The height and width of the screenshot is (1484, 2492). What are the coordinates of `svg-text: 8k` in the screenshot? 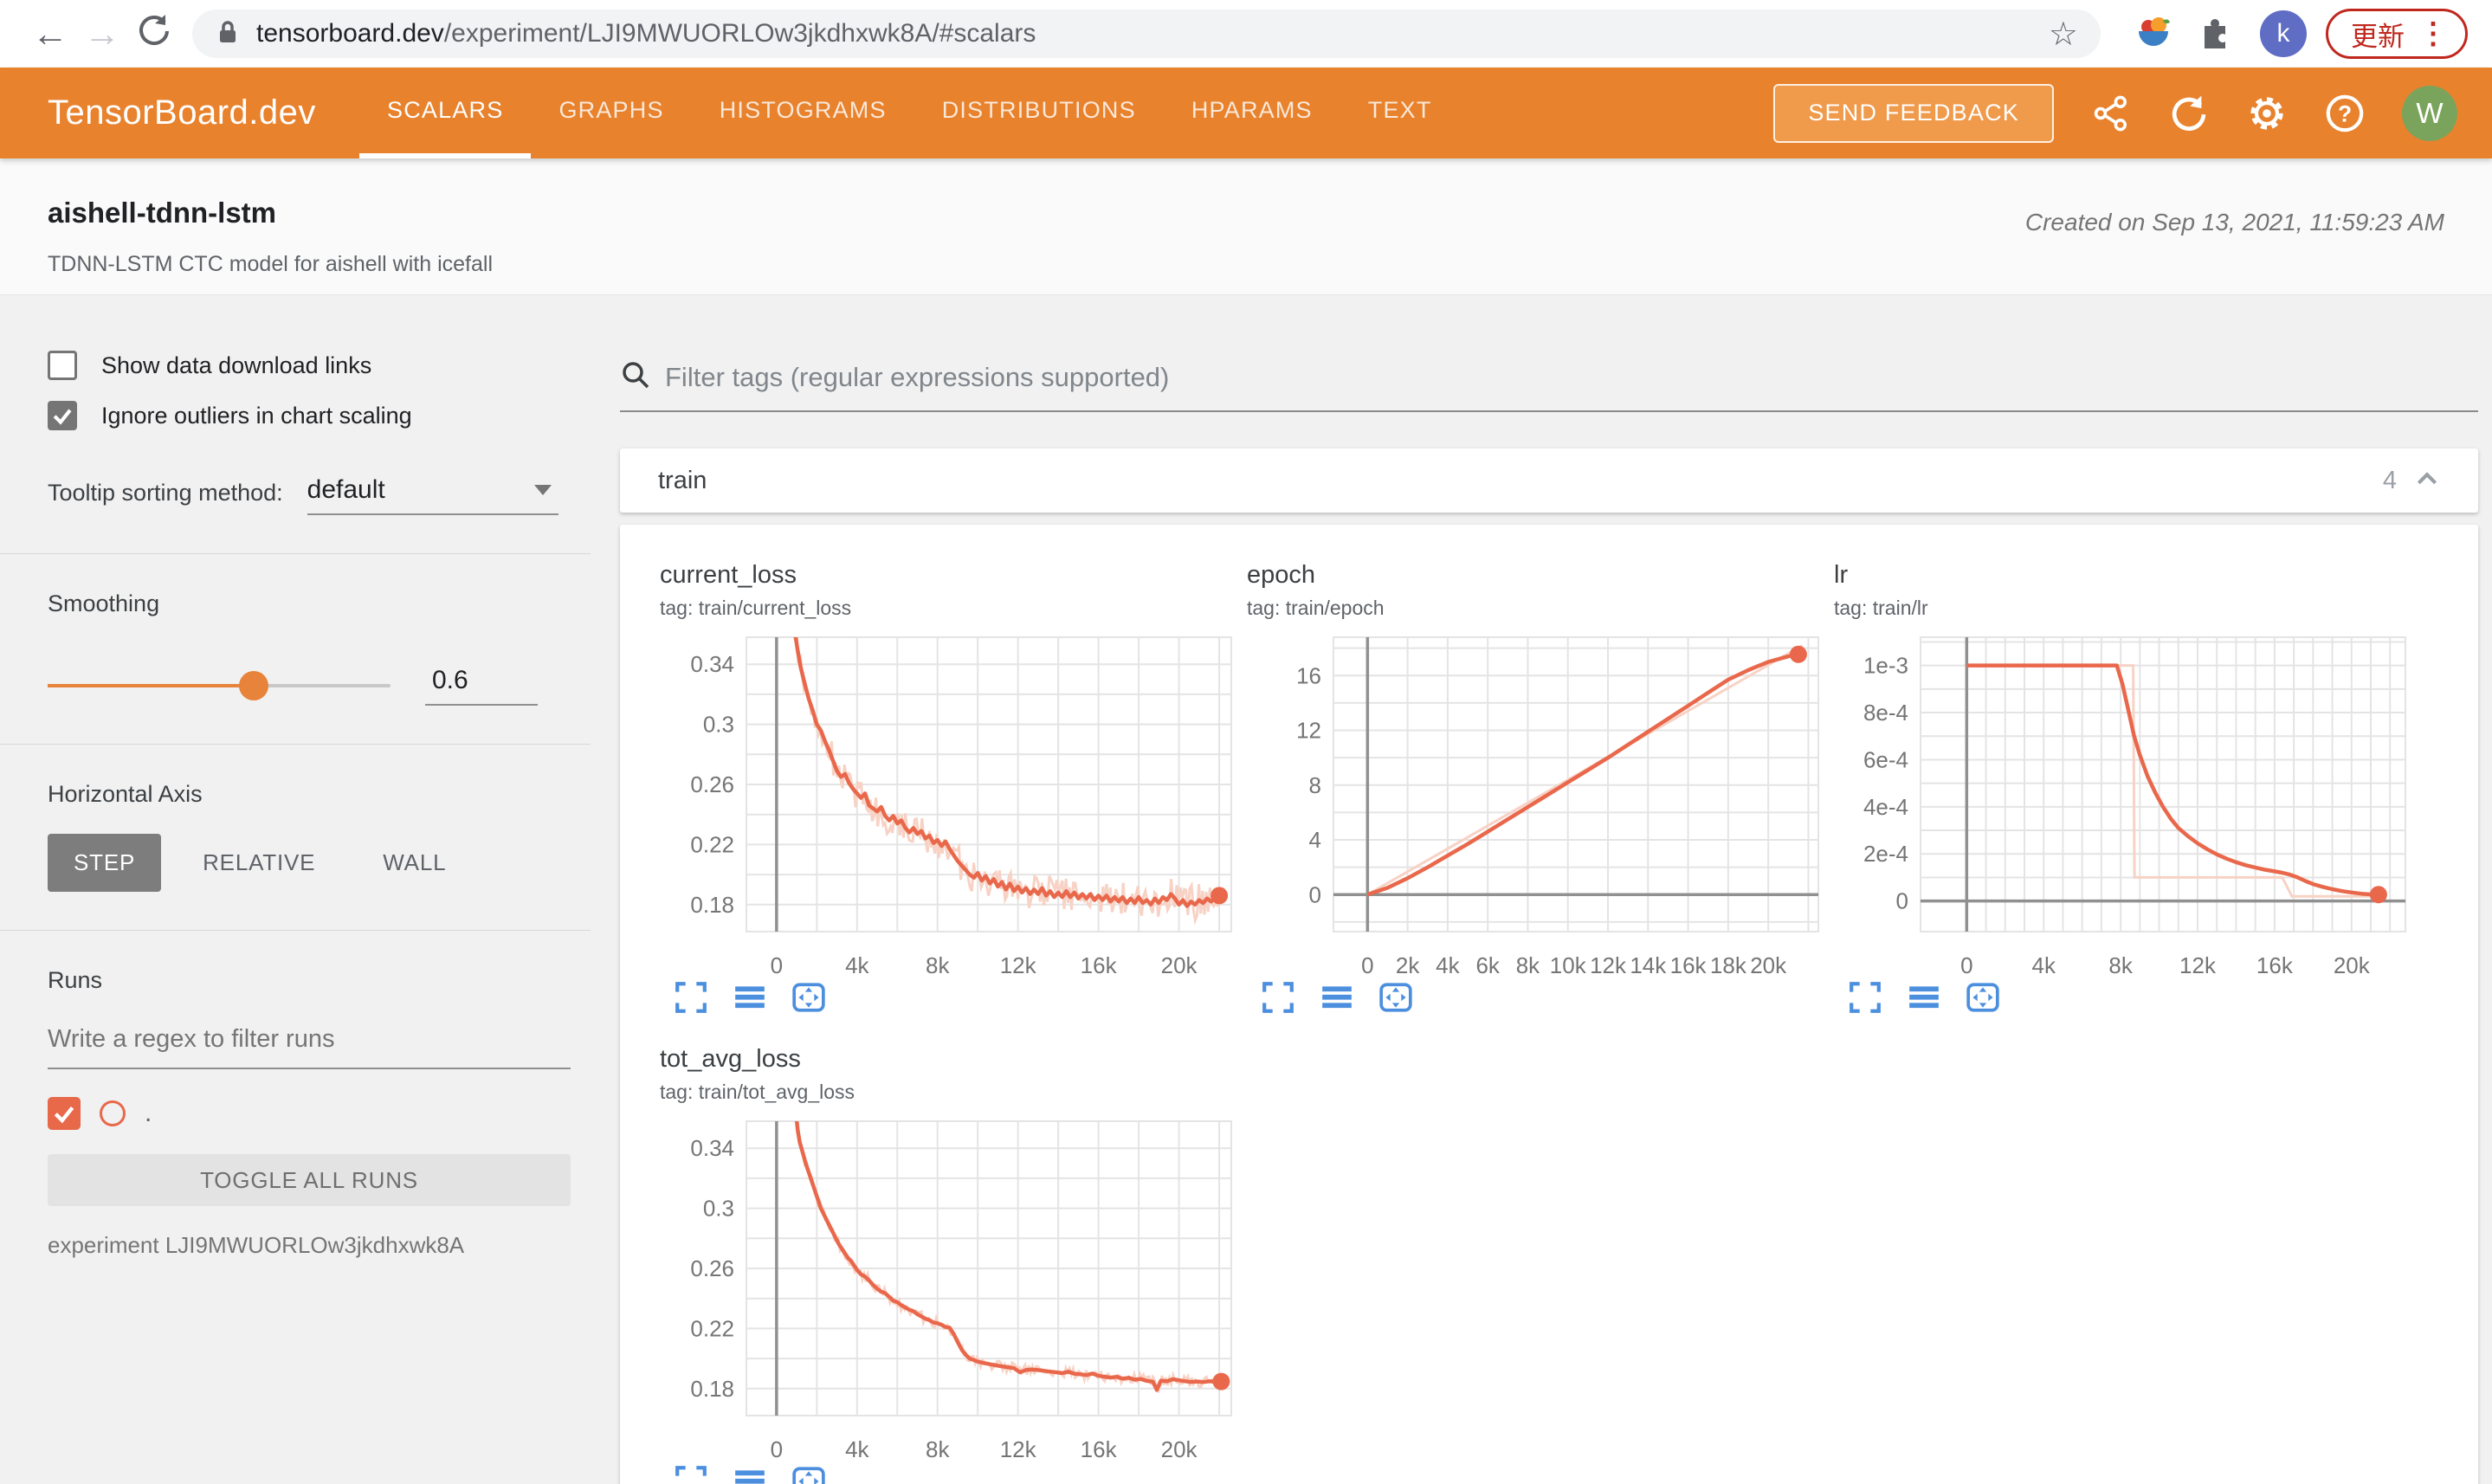 It's located at (2120, 965).